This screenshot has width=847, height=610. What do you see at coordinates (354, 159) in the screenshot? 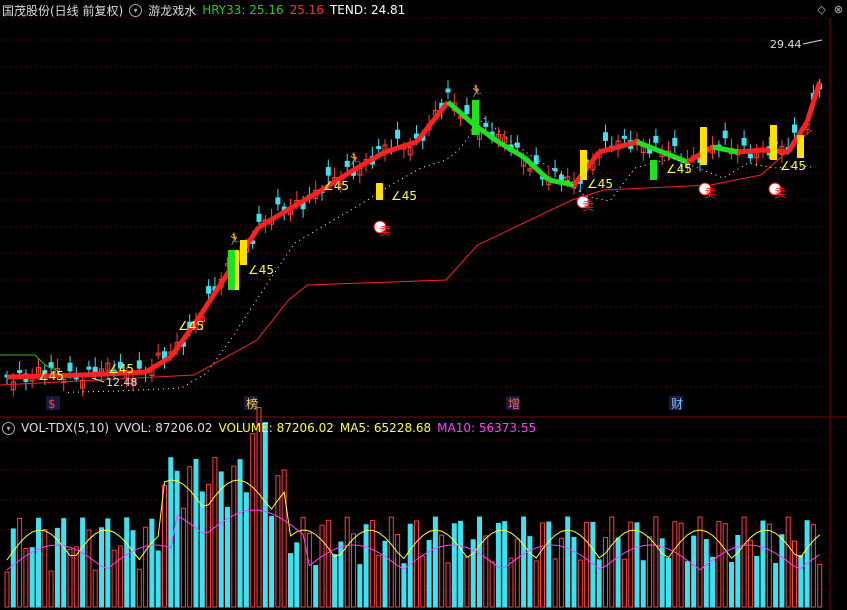
I see `figure-icon: 🏃` at bounding box center [354, 159].